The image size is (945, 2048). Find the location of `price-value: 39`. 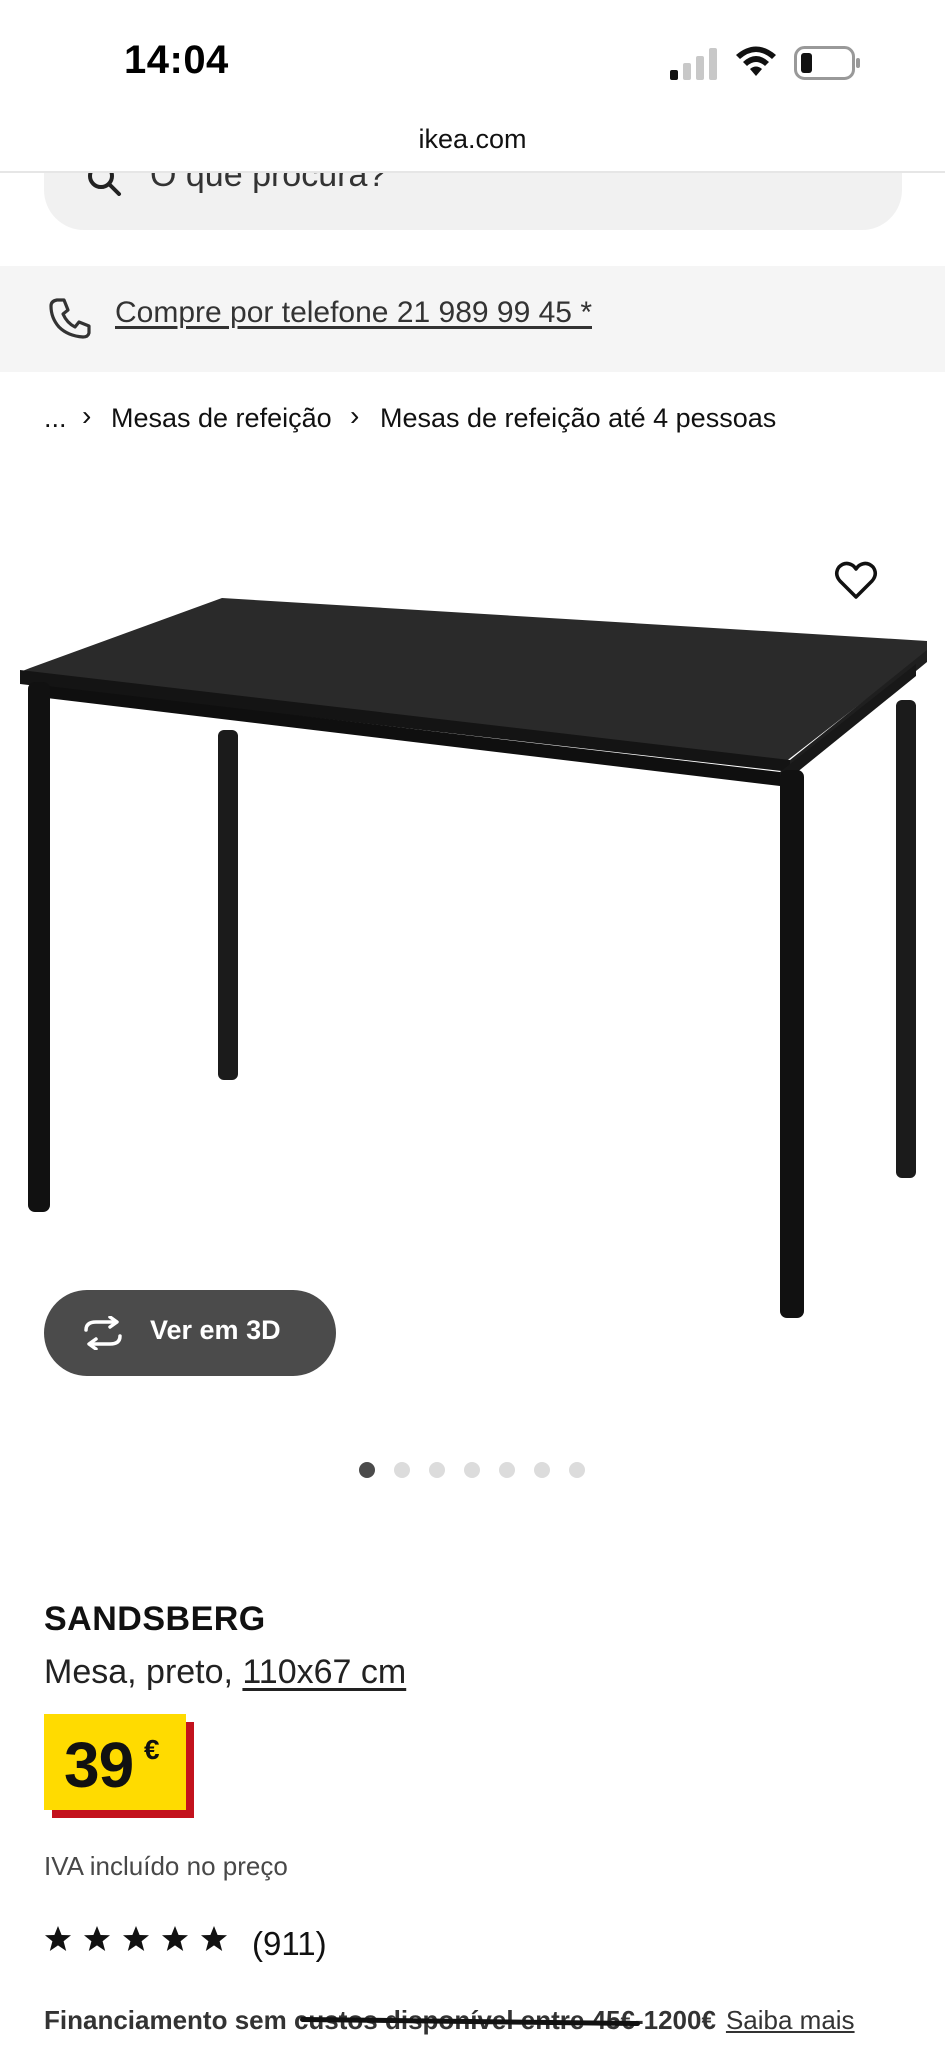

price-value: 39 is located at coordinates (99, 1765).